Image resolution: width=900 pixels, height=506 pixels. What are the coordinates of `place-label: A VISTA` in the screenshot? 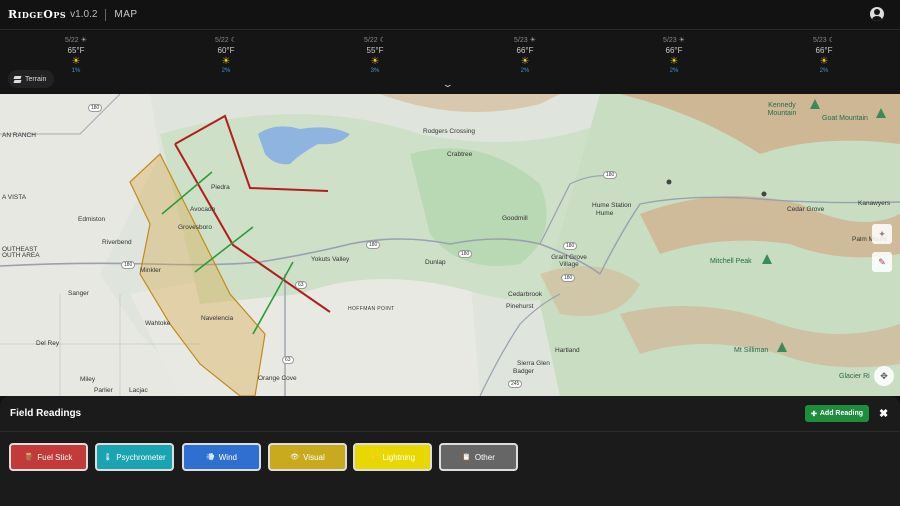 It's located at (14, 197).